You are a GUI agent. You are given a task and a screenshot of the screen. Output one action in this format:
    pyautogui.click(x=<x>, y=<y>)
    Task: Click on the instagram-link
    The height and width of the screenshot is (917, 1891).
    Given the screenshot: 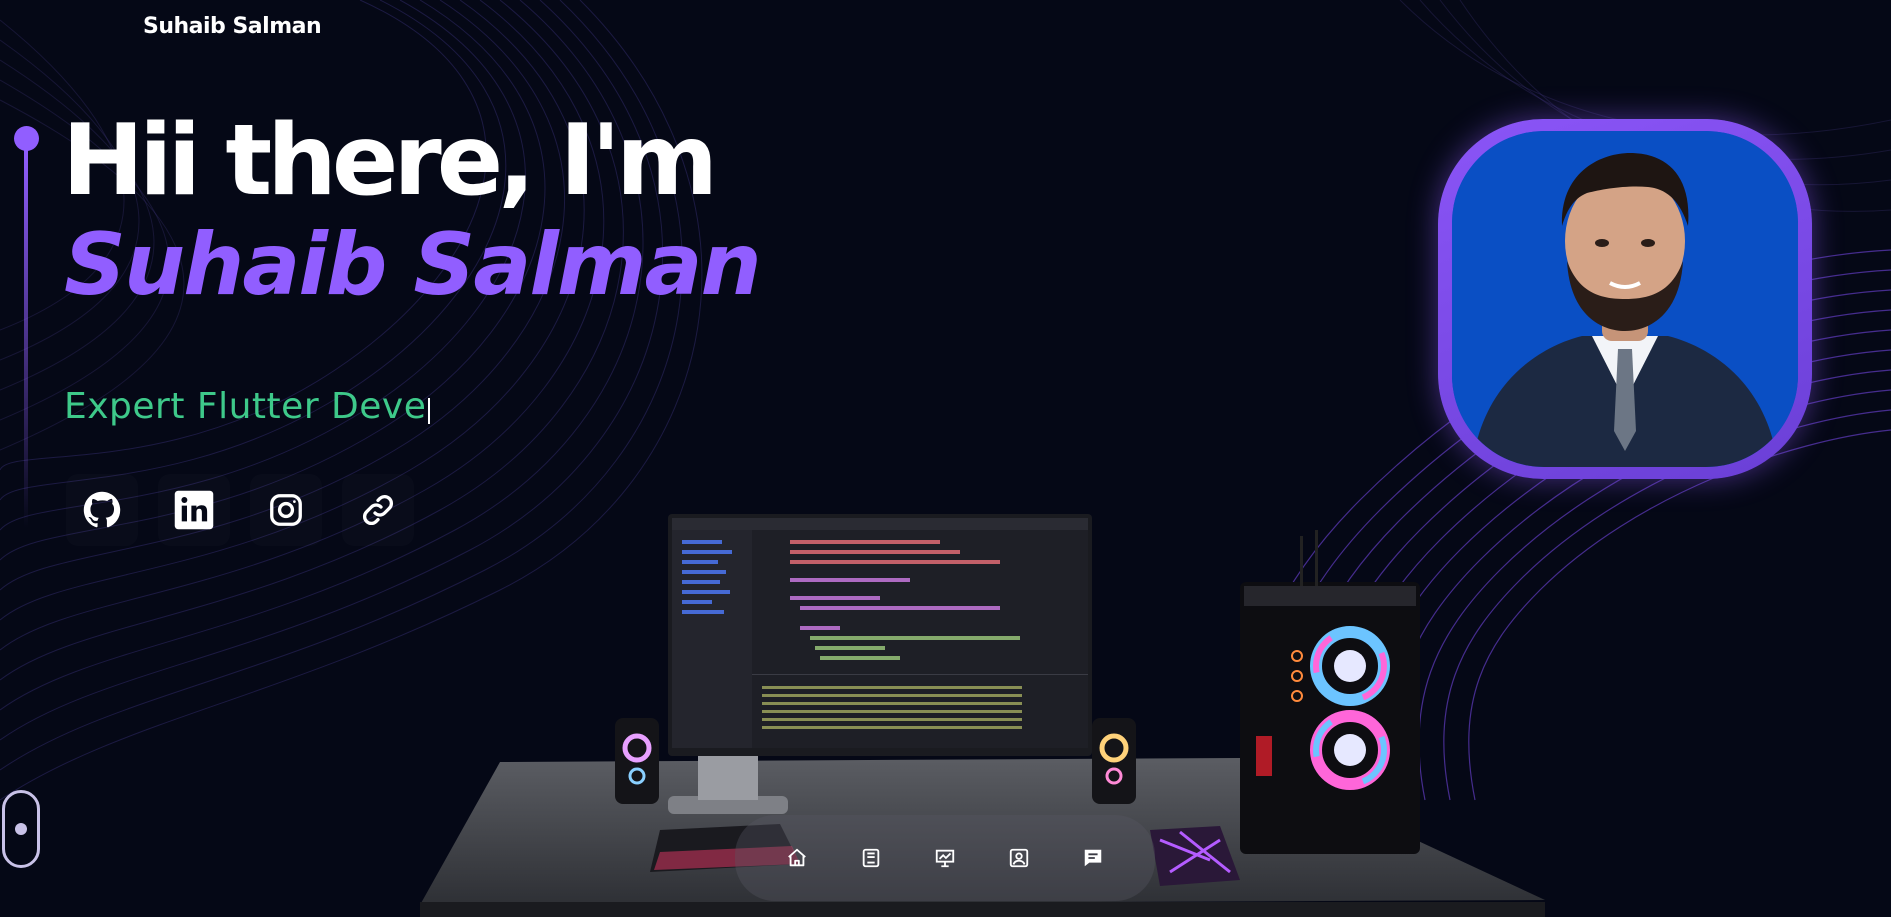 What is the action you would take?
    pyautogui.click(x=286, y=510)
    